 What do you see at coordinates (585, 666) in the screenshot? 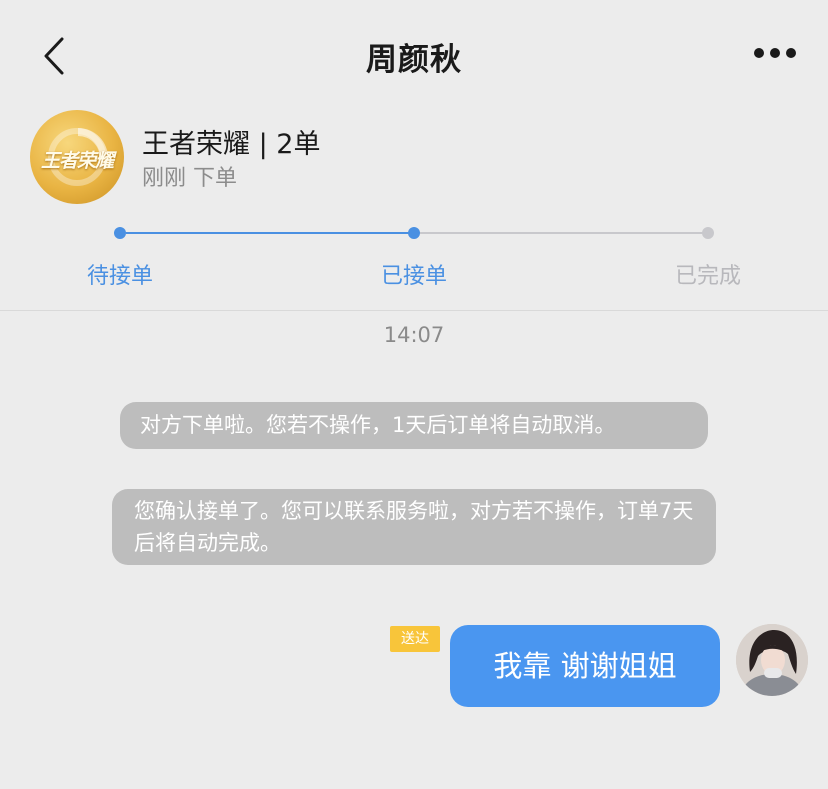
I see `my-message-bubble: 我靠 谢谢姐姐` at bounding box center [585, 666].